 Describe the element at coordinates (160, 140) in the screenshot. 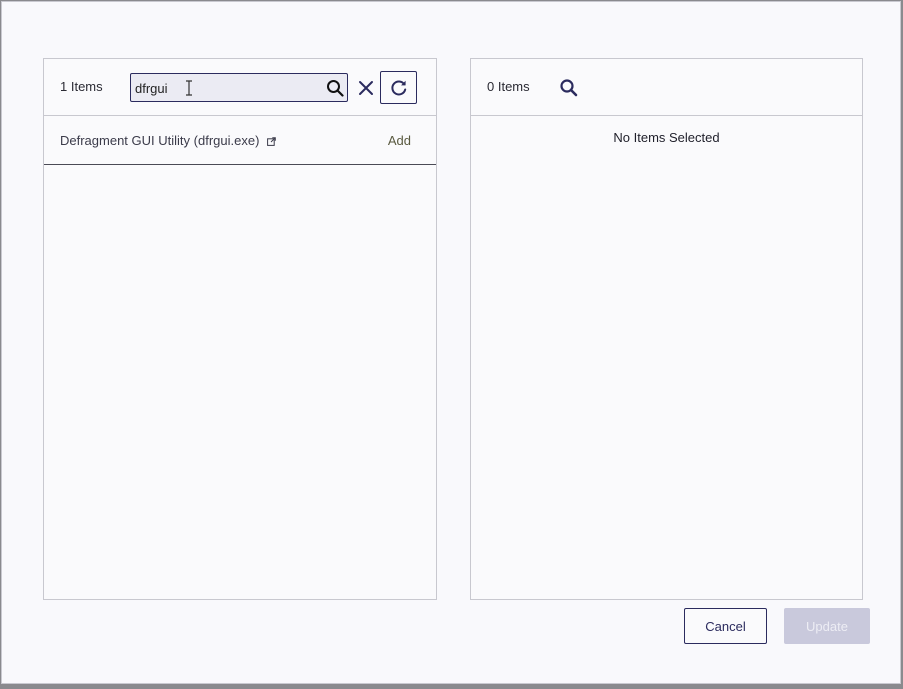

I see `result-name-label: Defragment GUI Utility (dfrgui.exe)` at that location.